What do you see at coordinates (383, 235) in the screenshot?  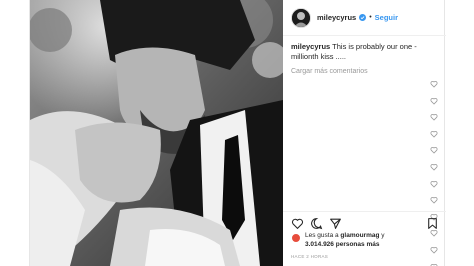 I see `likes-middle: y` at bounding box center [383, 235].